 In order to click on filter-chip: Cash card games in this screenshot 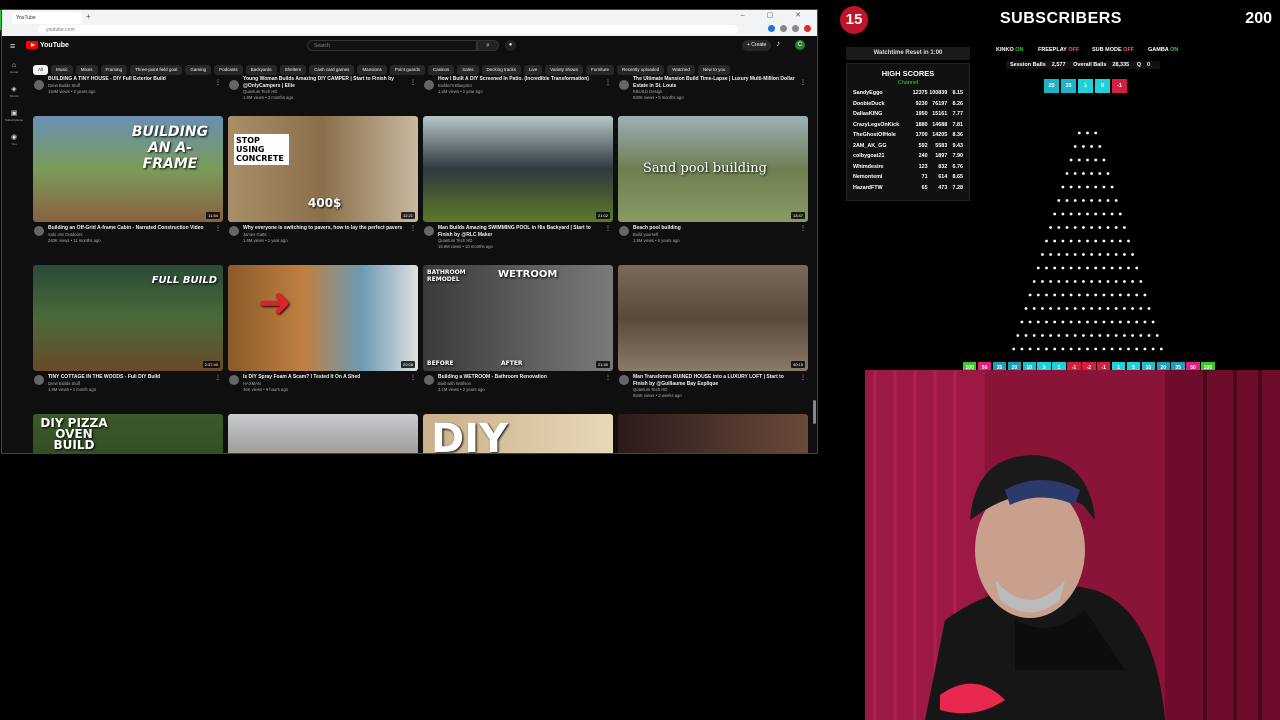, I will do `click(332, 70)`.